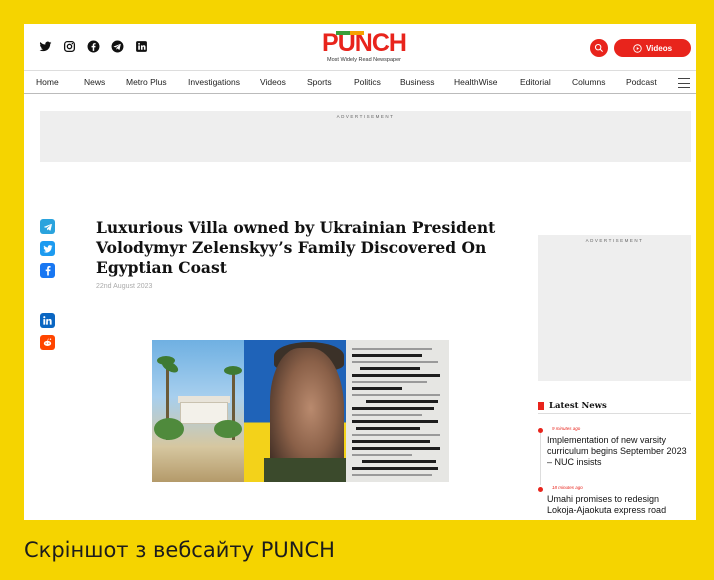 The image size is (714, 580). Describe the element at coordinates (179, 550) in the screenshot. I see `image-caption: Скріншот з вебсайту PUNCH` at that location.